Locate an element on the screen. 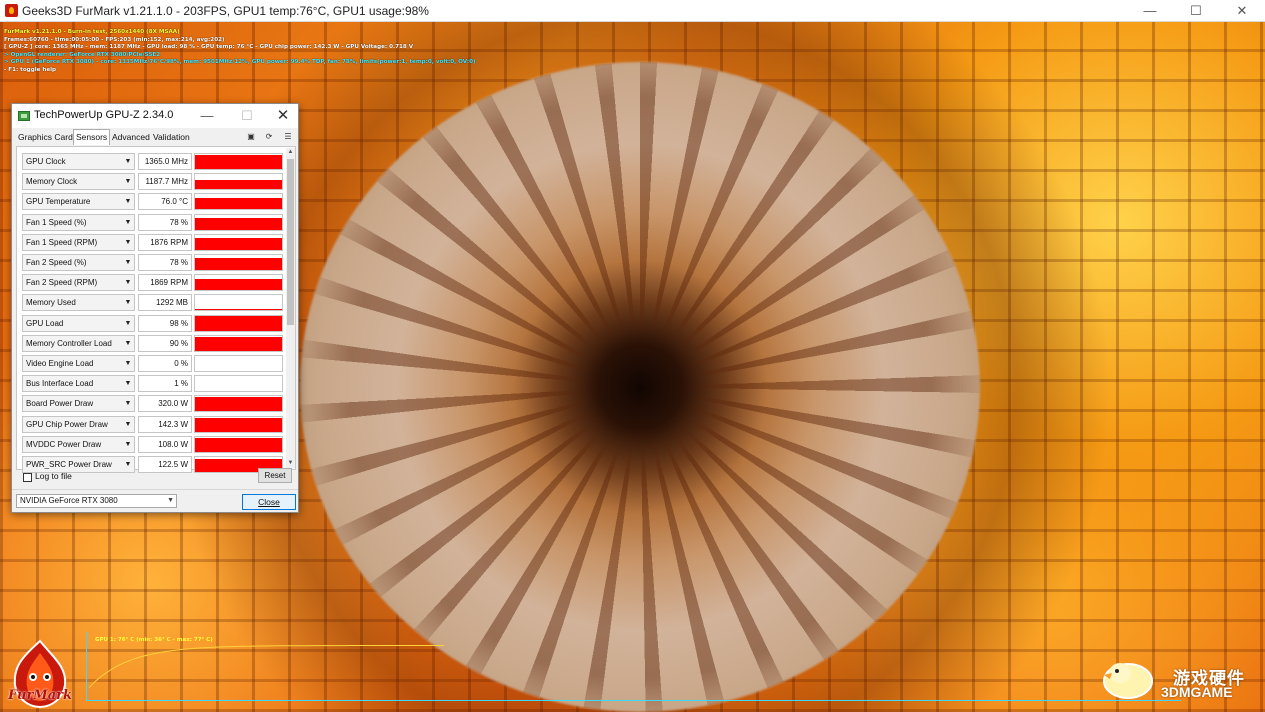 The image size is (1265, 712). tab-advanced: Advanced is located at coordinates (131, 137).